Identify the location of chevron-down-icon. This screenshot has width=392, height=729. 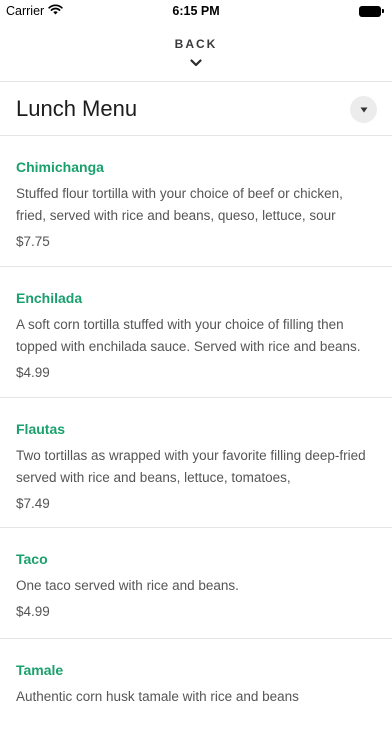
(196, 63).